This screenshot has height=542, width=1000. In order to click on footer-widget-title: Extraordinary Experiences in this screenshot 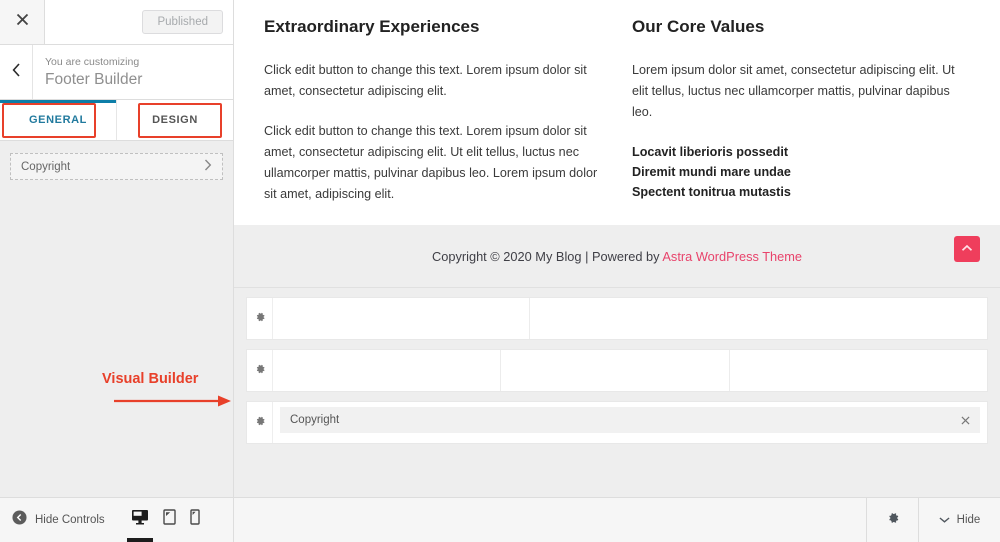, I will do `click(372, 26)`.